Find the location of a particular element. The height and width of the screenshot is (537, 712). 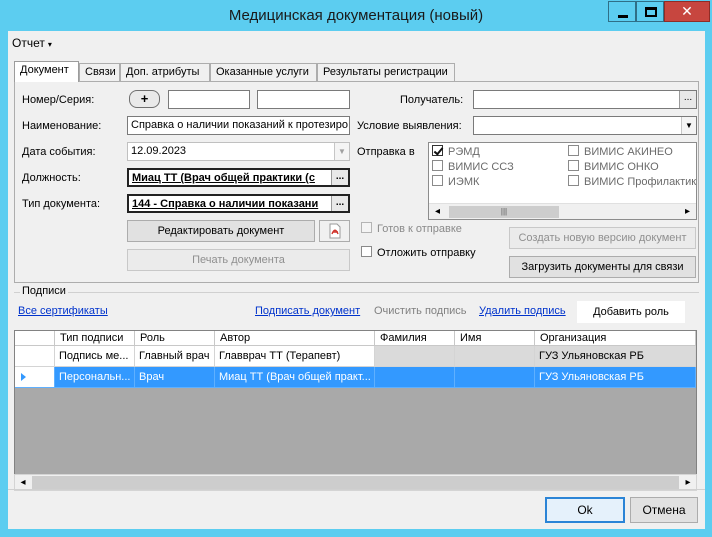

date-dropdown-icon: ▼ is located at coordinates (341, 151).